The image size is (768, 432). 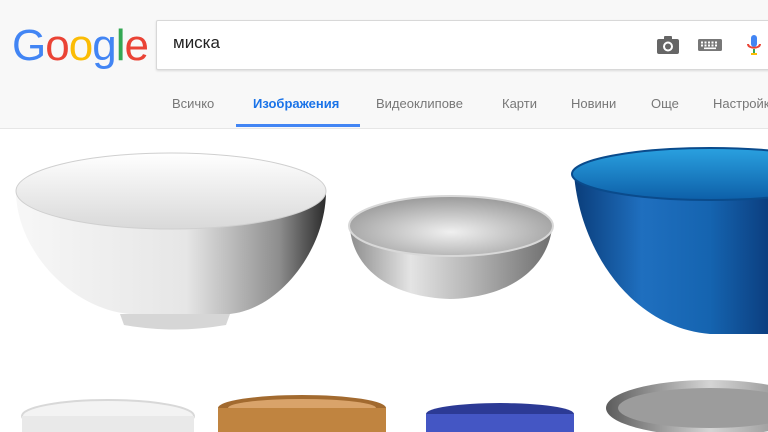 I want to click on result-image-wooden-bowl, so click(x=302, y=403).